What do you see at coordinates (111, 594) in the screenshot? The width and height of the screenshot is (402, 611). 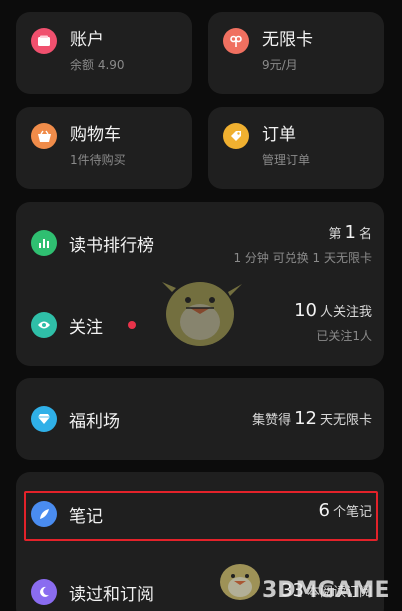 I see `read-subscribed-label: 读过和订阅` at bounding box center [111, 594].